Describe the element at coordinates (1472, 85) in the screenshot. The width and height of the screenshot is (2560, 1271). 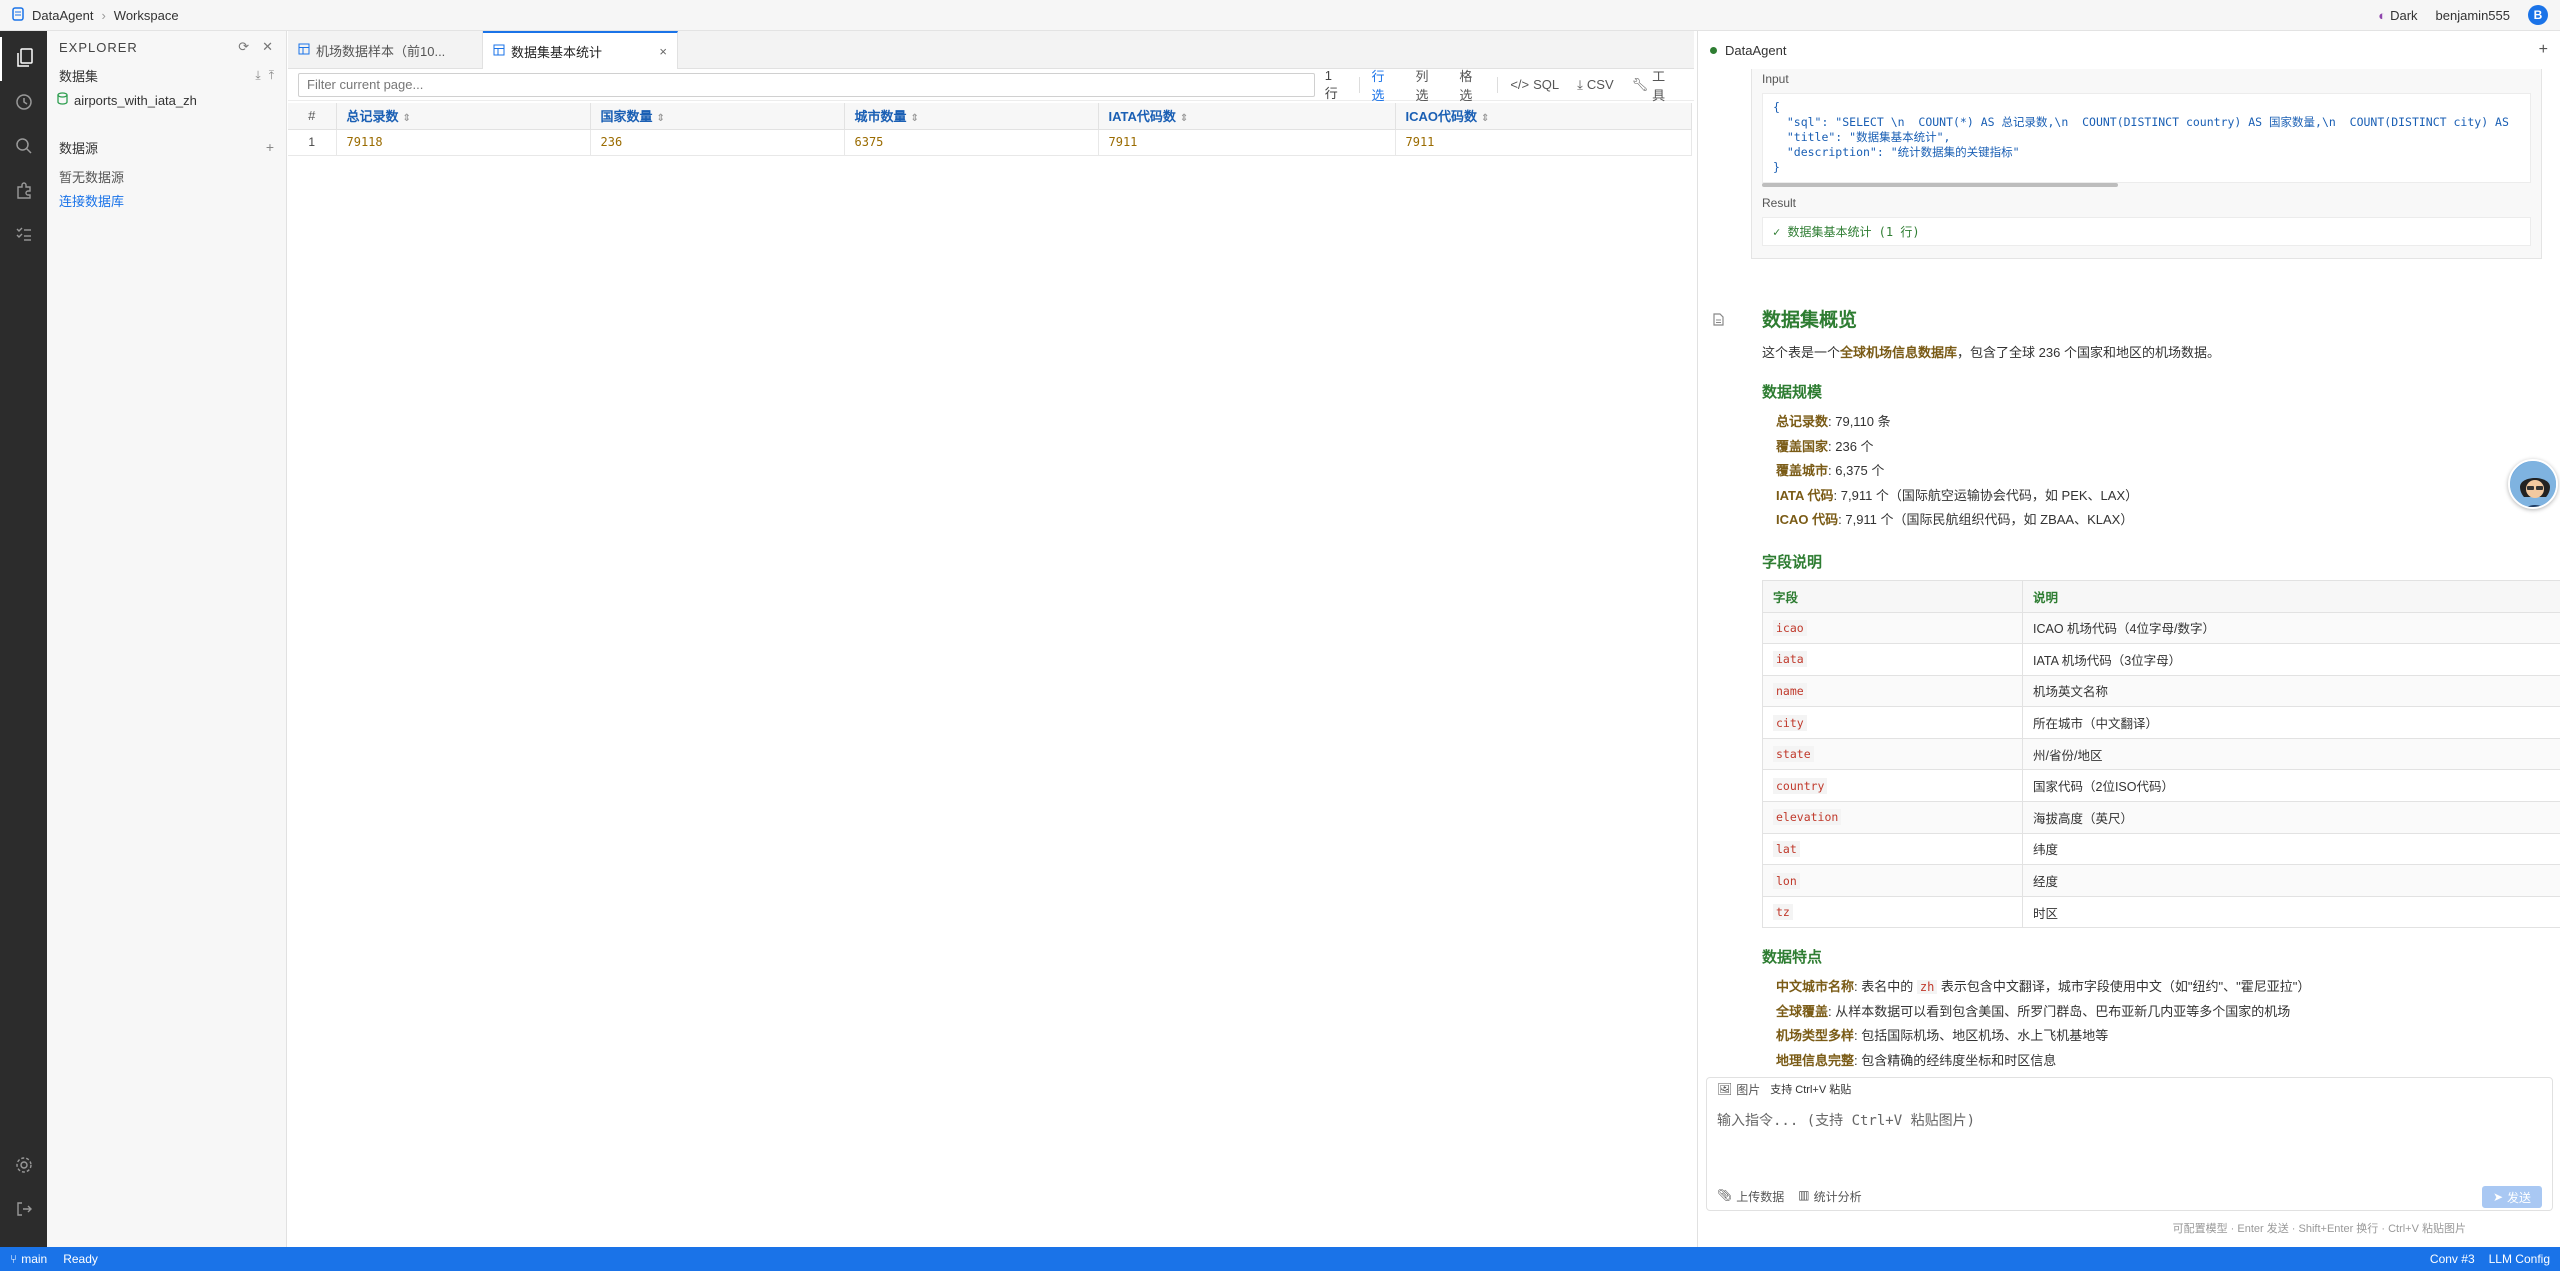
I see `cell-select-button: 格选` at that location.